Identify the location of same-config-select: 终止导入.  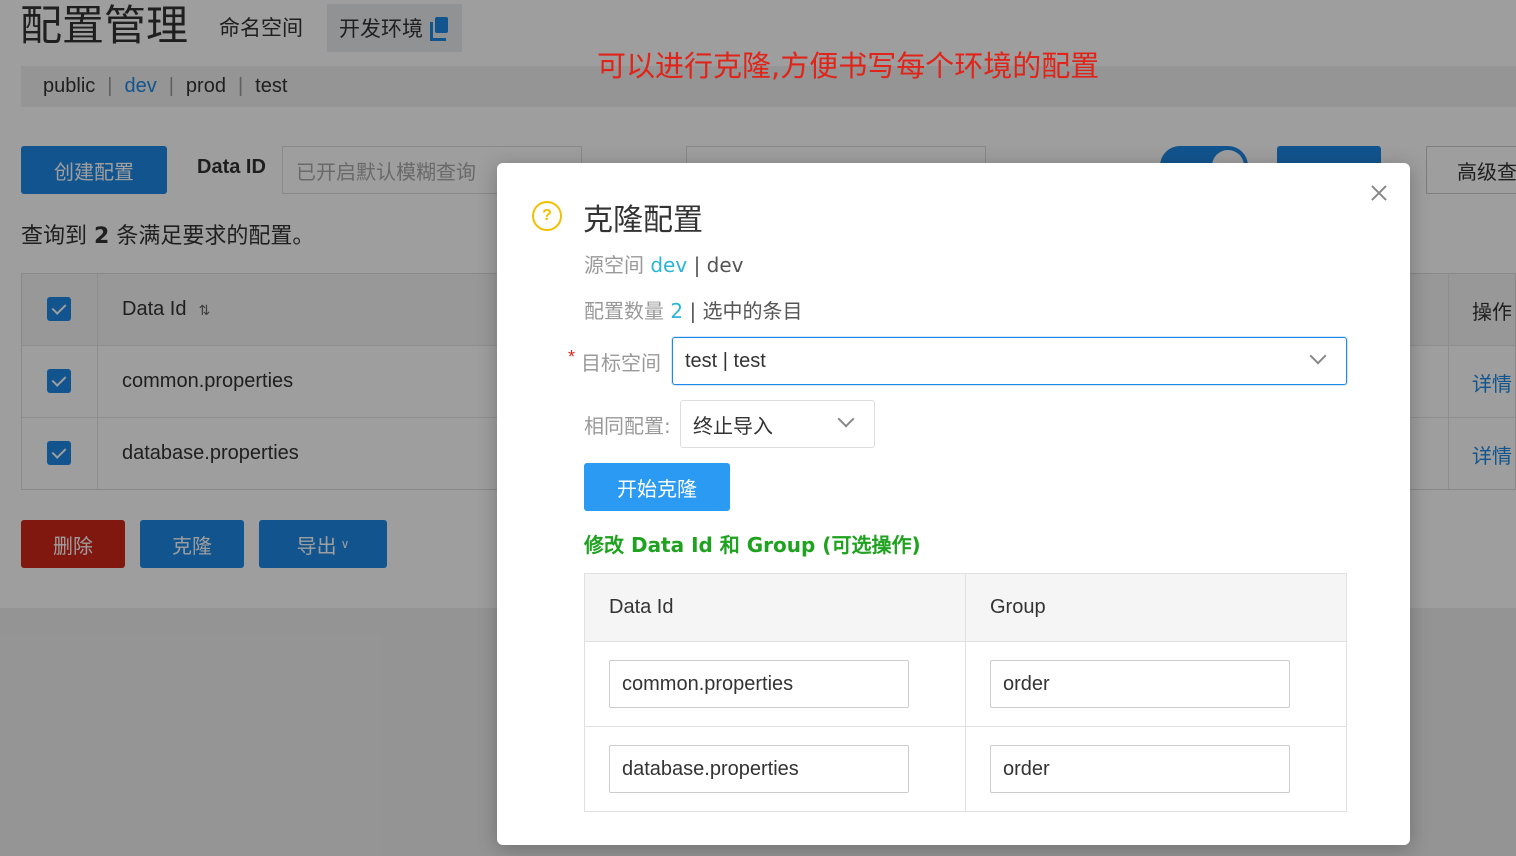
(777, 424).